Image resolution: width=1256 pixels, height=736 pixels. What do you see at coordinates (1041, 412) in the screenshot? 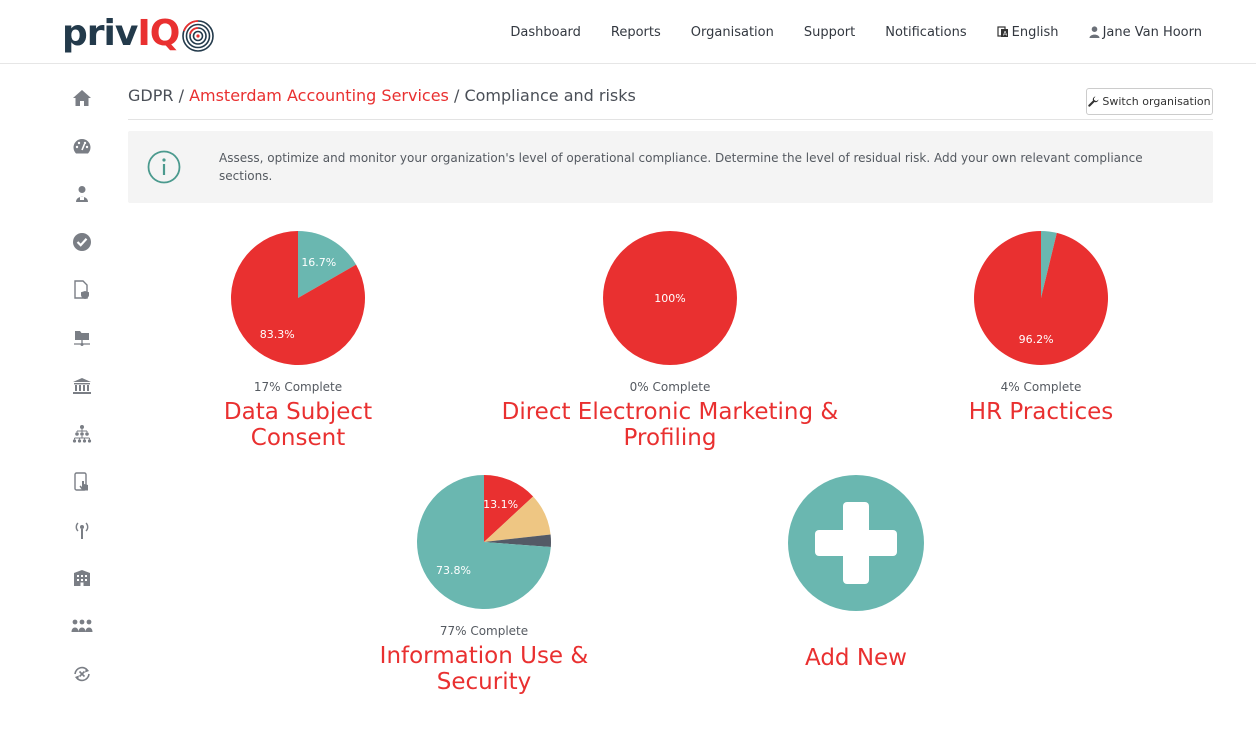
I see `section-title: HR Practices` at bounding box center [1041, 412].